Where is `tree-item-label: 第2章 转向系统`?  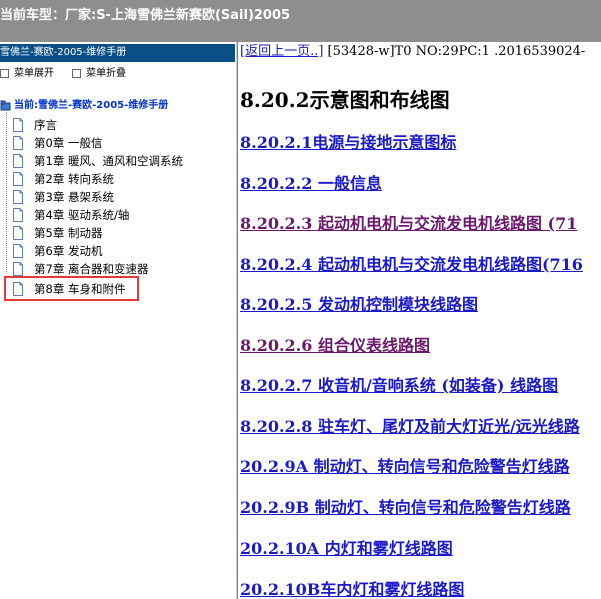
tree-item-label: 第2章 转向系统 is located at coordinates (74, 179).